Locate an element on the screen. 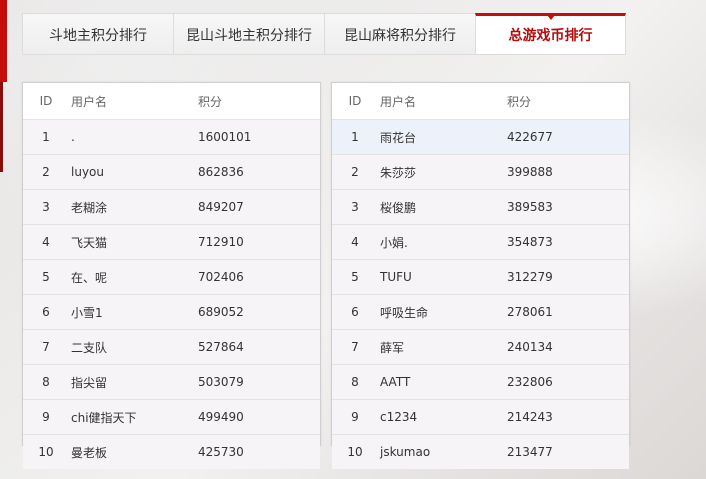 This screenshot has width=706, height=479. table-row: 6 小雪1 689052 is located at coordinates (171, 312).